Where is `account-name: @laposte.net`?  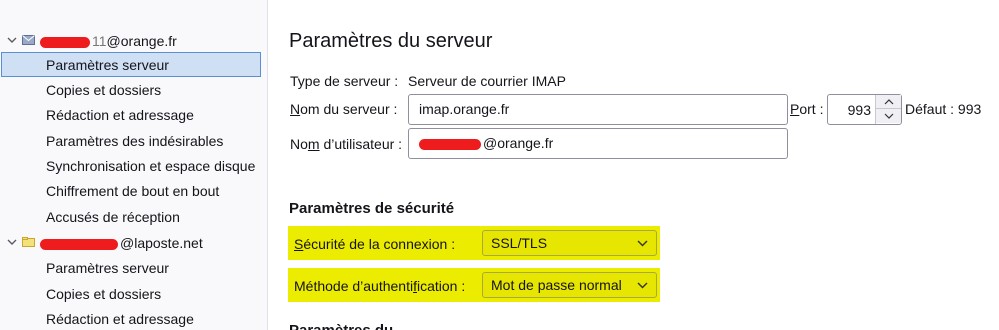
account-name: @laposte.net is located at coordinates (121, 243).